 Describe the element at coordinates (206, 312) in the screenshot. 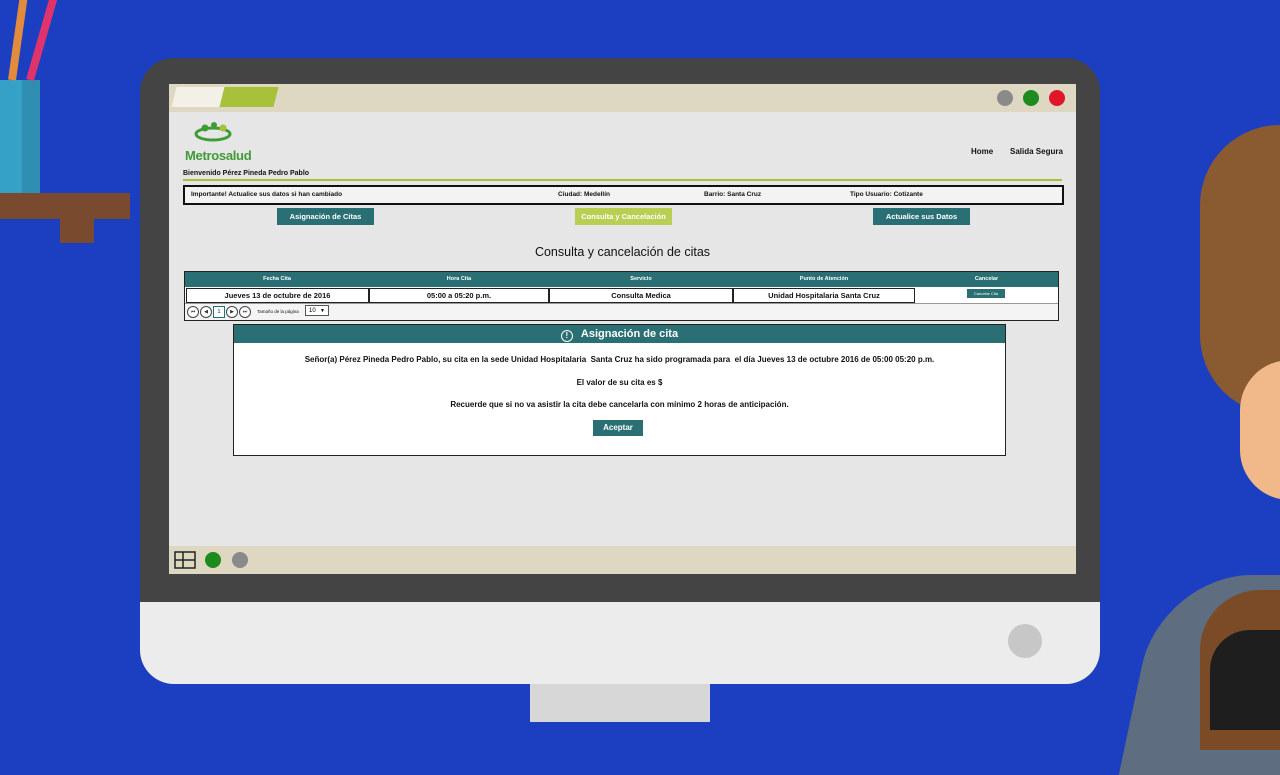

I see `prev-page-icon: ◀` at that location.